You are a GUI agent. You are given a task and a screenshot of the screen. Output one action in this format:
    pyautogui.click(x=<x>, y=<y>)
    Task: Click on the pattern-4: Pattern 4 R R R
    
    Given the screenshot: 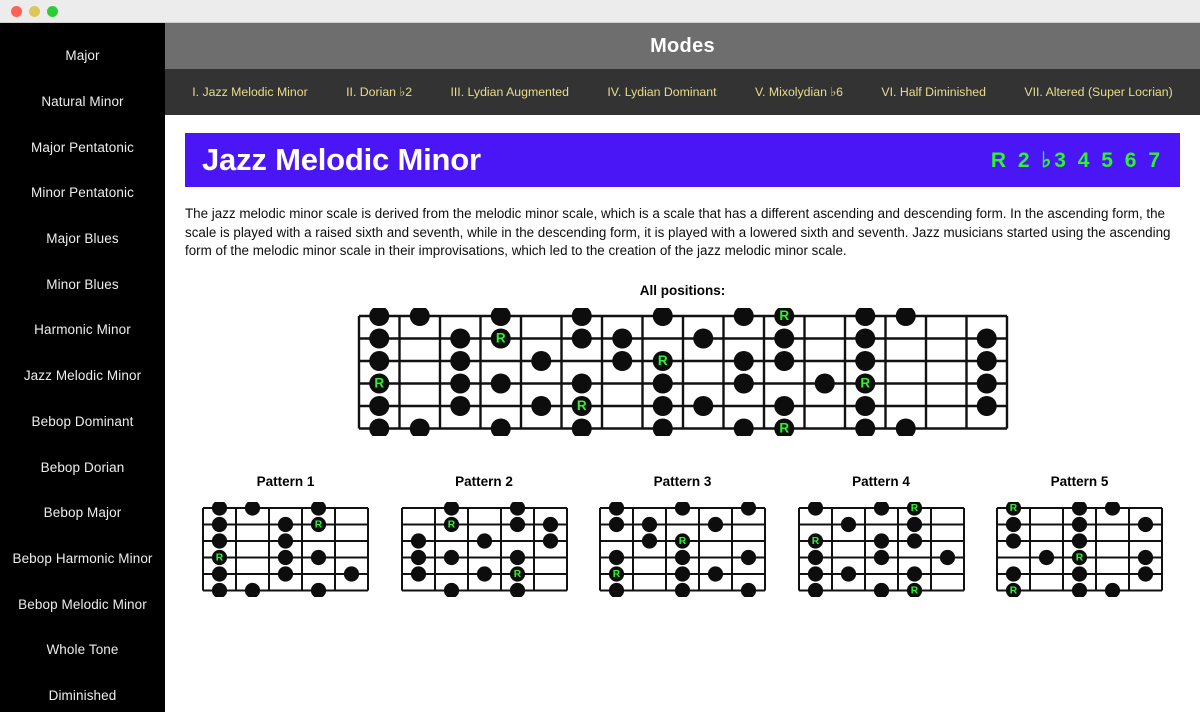 What is the action you would take?
    pyautogui.click(x=881, y=535)
    